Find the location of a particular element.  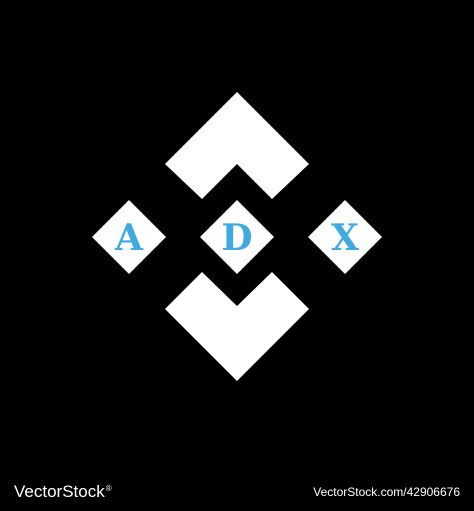

watermark-footer: VectorStock ® VectorStock.com/42906676 is located at coordinates (237, 492).